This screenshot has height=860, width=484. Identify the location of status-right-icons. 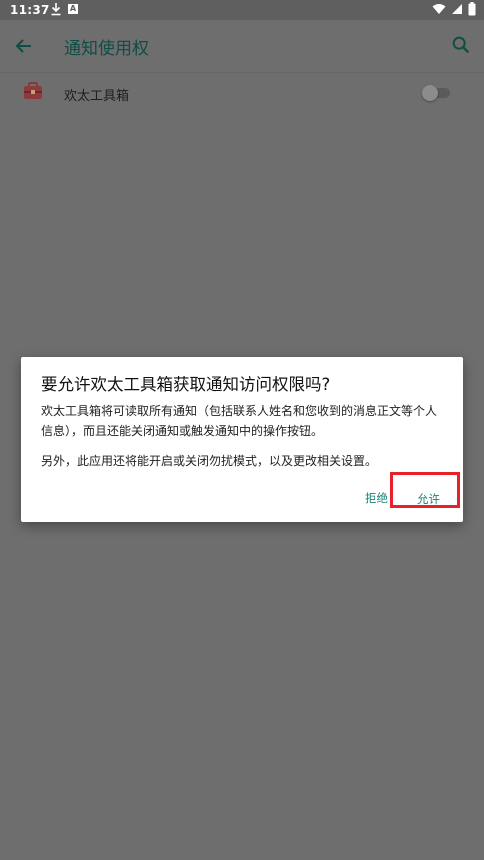
(454, 9).